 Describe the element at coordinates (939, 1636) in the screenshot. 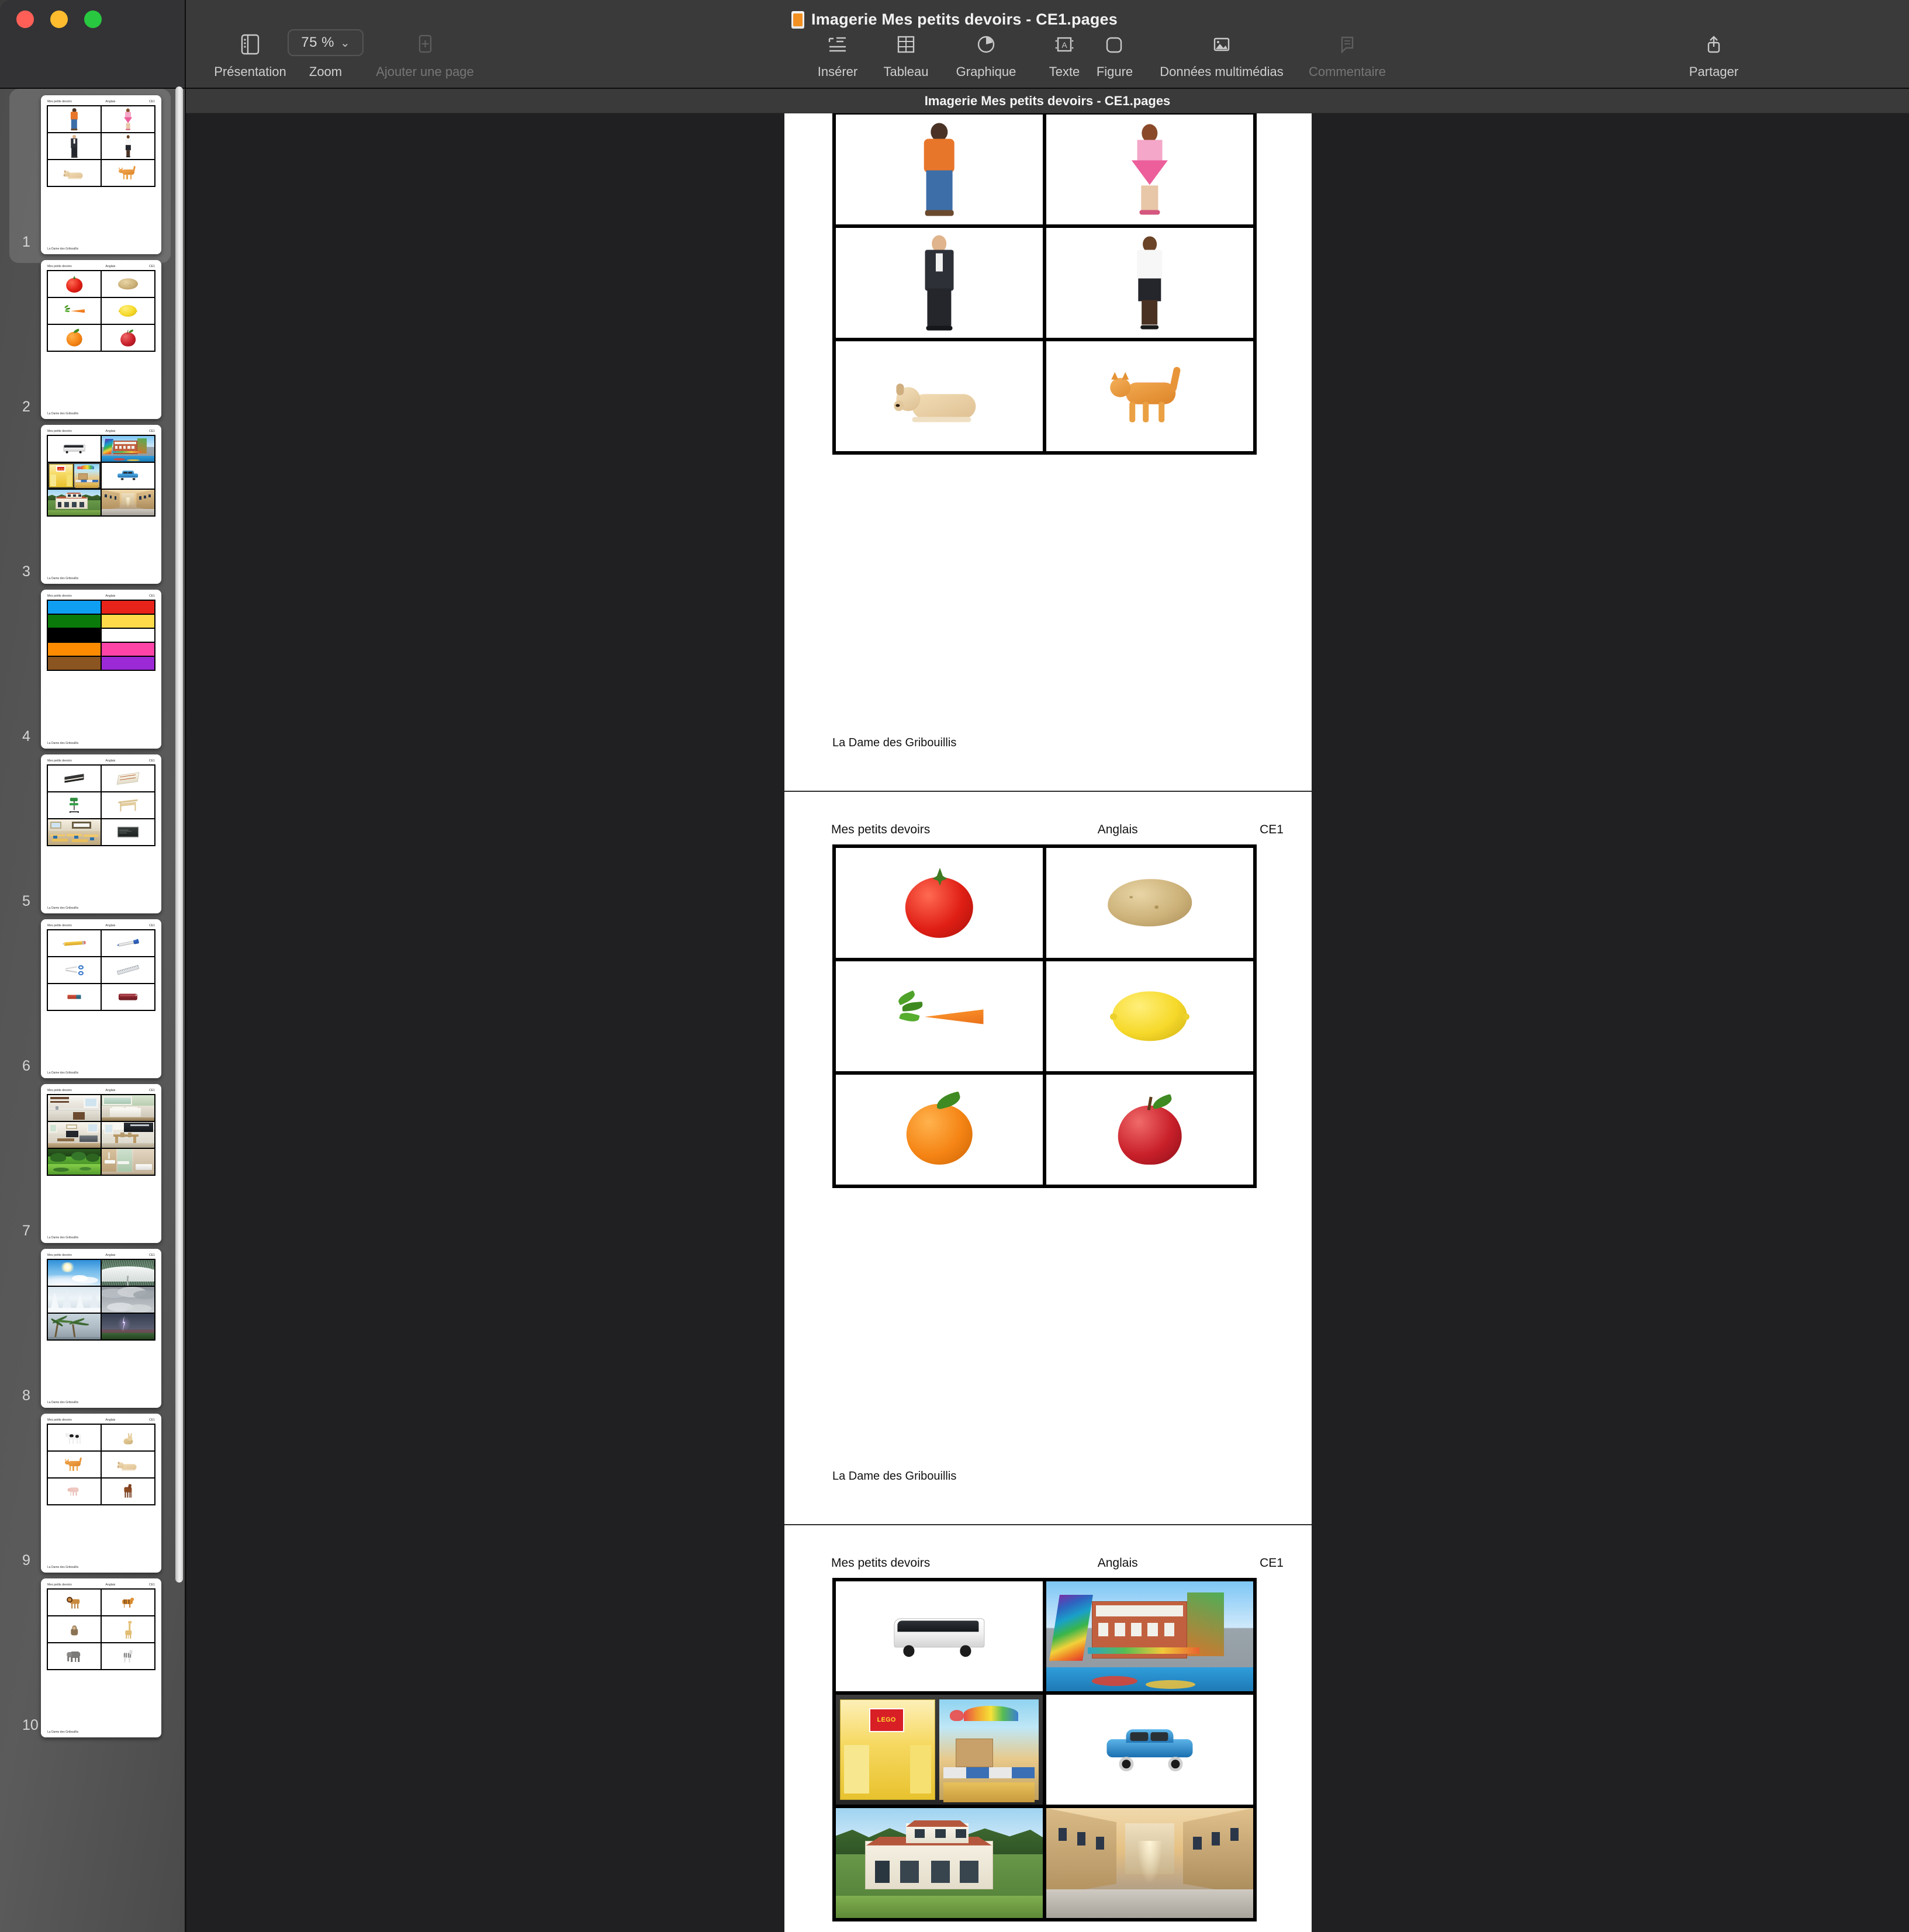

I see `page-grid-cell-bus` at that location.